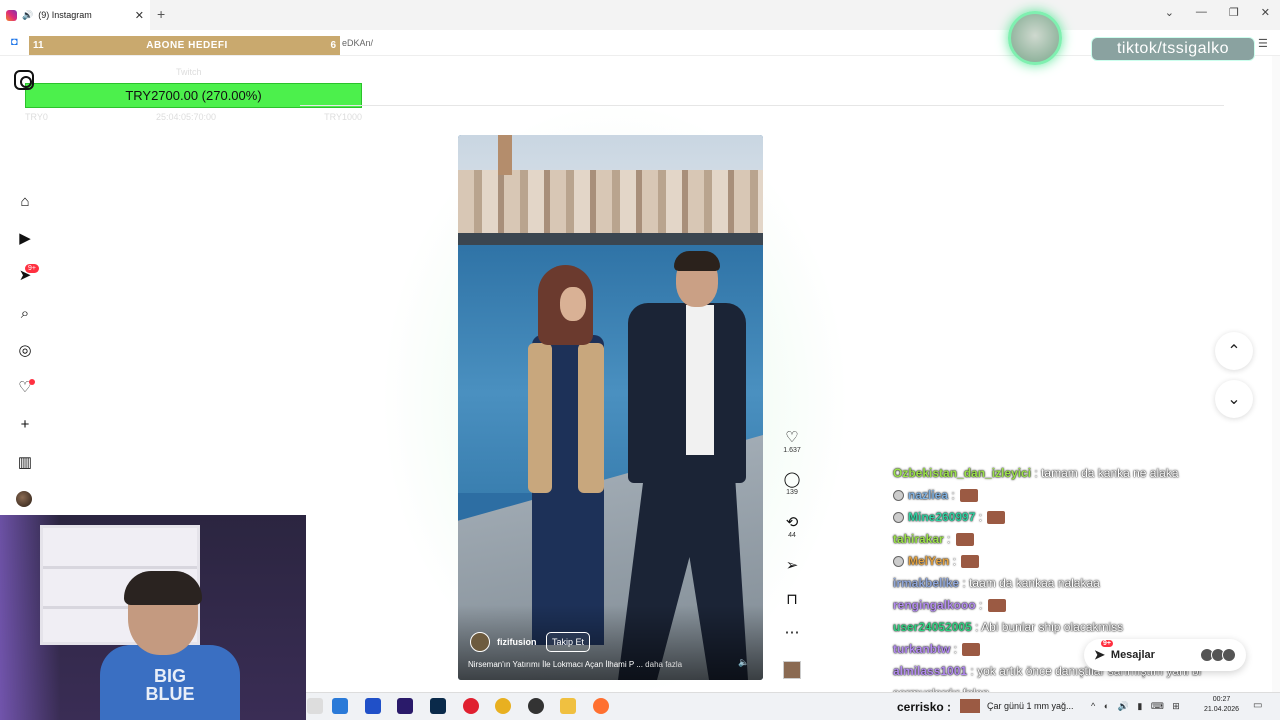 The image size is (1280, 720). Describe the element at coordinates (610, 205) in the screenshot. I see `video-city` at that location.